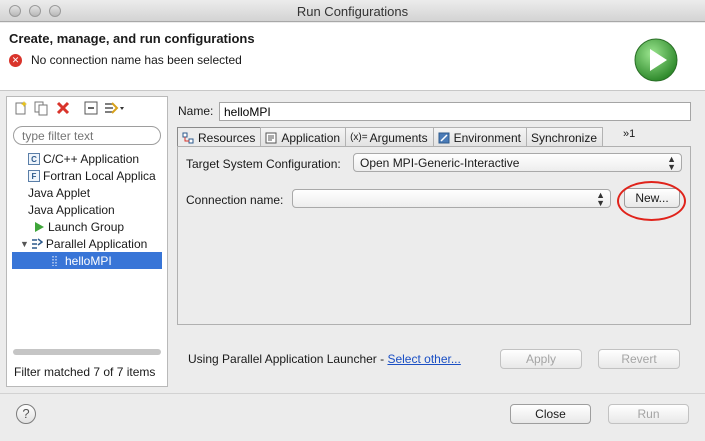  I want to click on tree-toolbar, so click(87, 108).